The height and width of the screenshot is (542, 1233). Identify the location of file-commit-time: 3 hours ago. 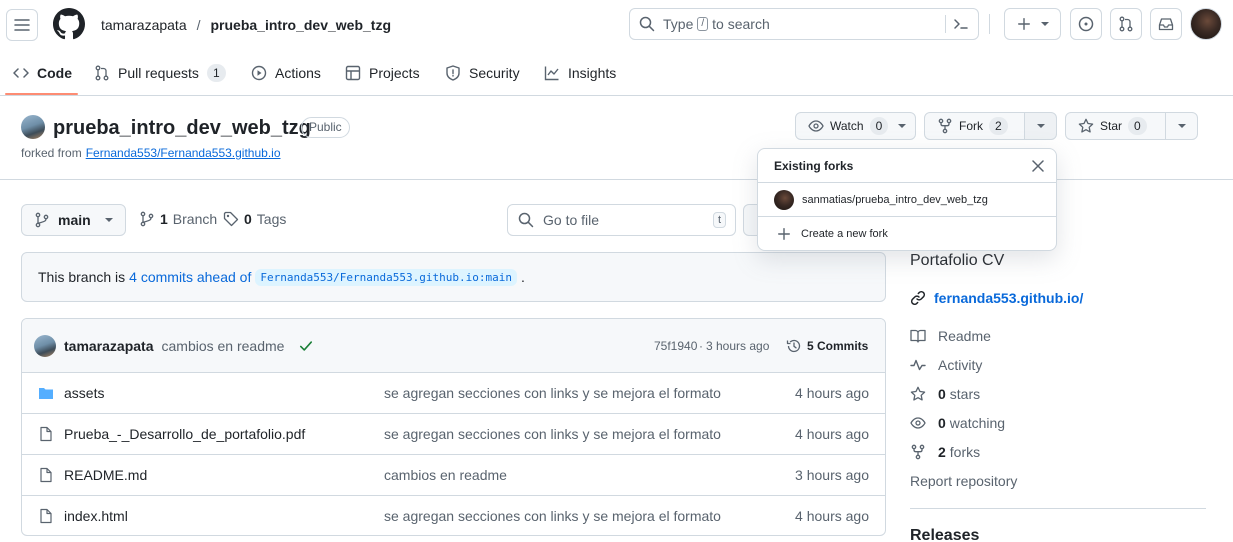
(832, 475).